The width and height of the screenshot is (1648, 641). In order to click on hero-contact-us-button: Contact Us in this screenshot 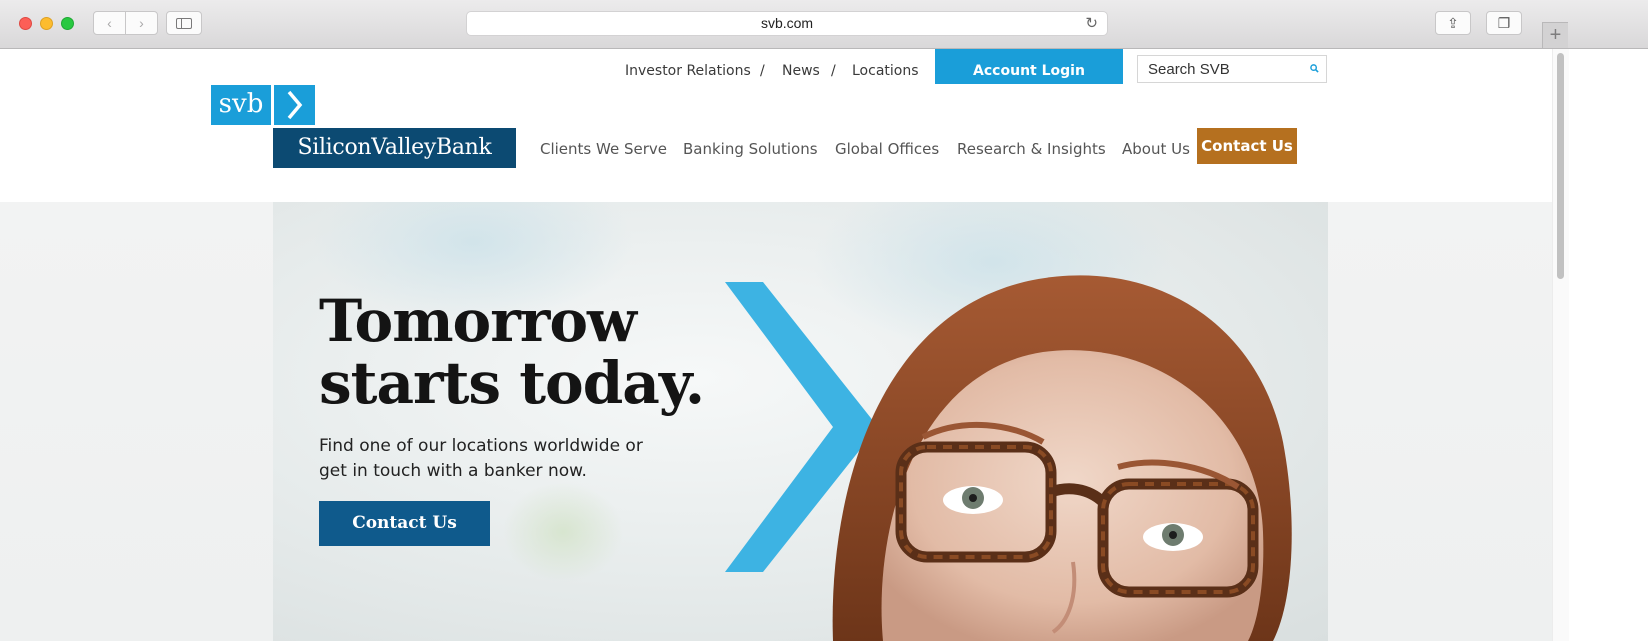, I will do `click(404, 523)`.